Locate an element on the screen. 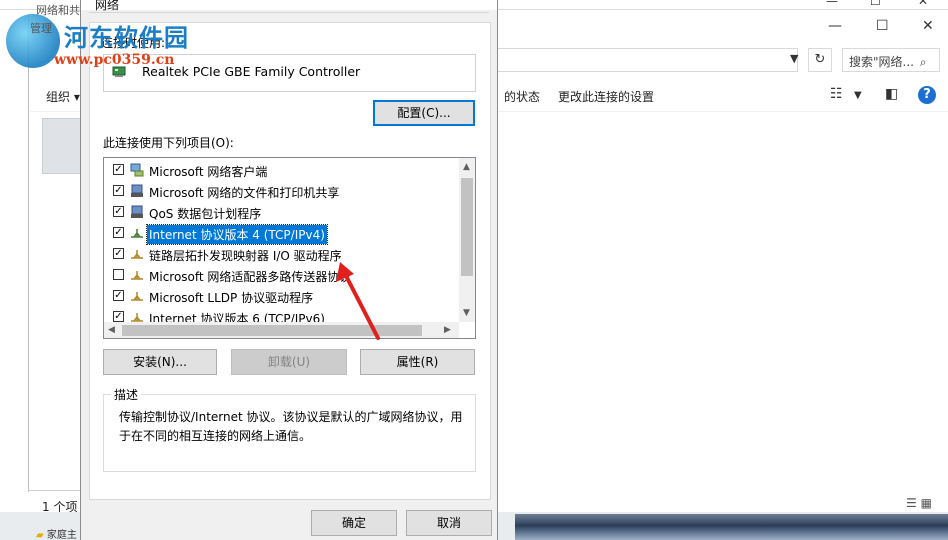  list-item: ✓ 链路层拓扑发现映射器 I/O 驱动程序 is located at coordinates (280, 254).